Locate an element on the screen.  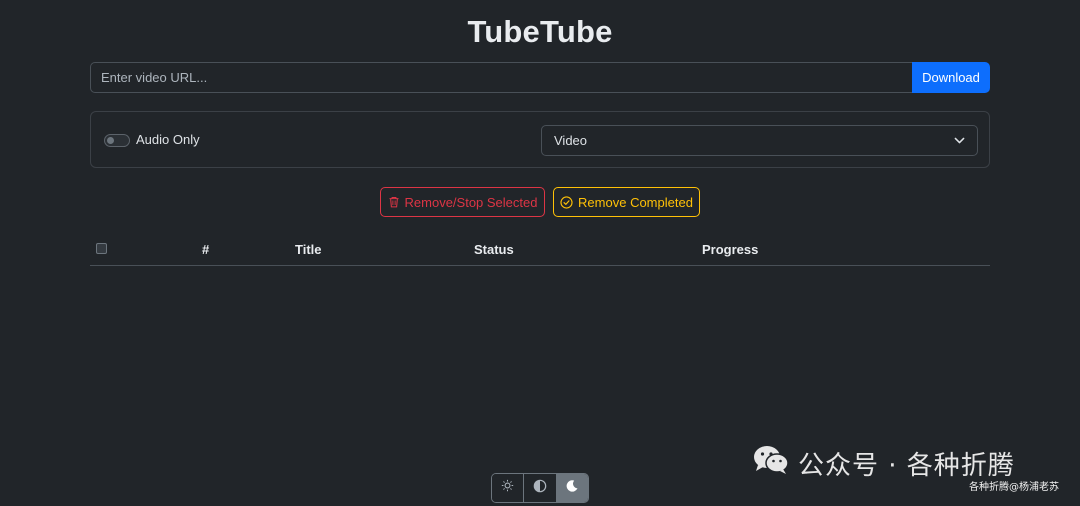
theme-dark-button is located at coordinates (572, 488).